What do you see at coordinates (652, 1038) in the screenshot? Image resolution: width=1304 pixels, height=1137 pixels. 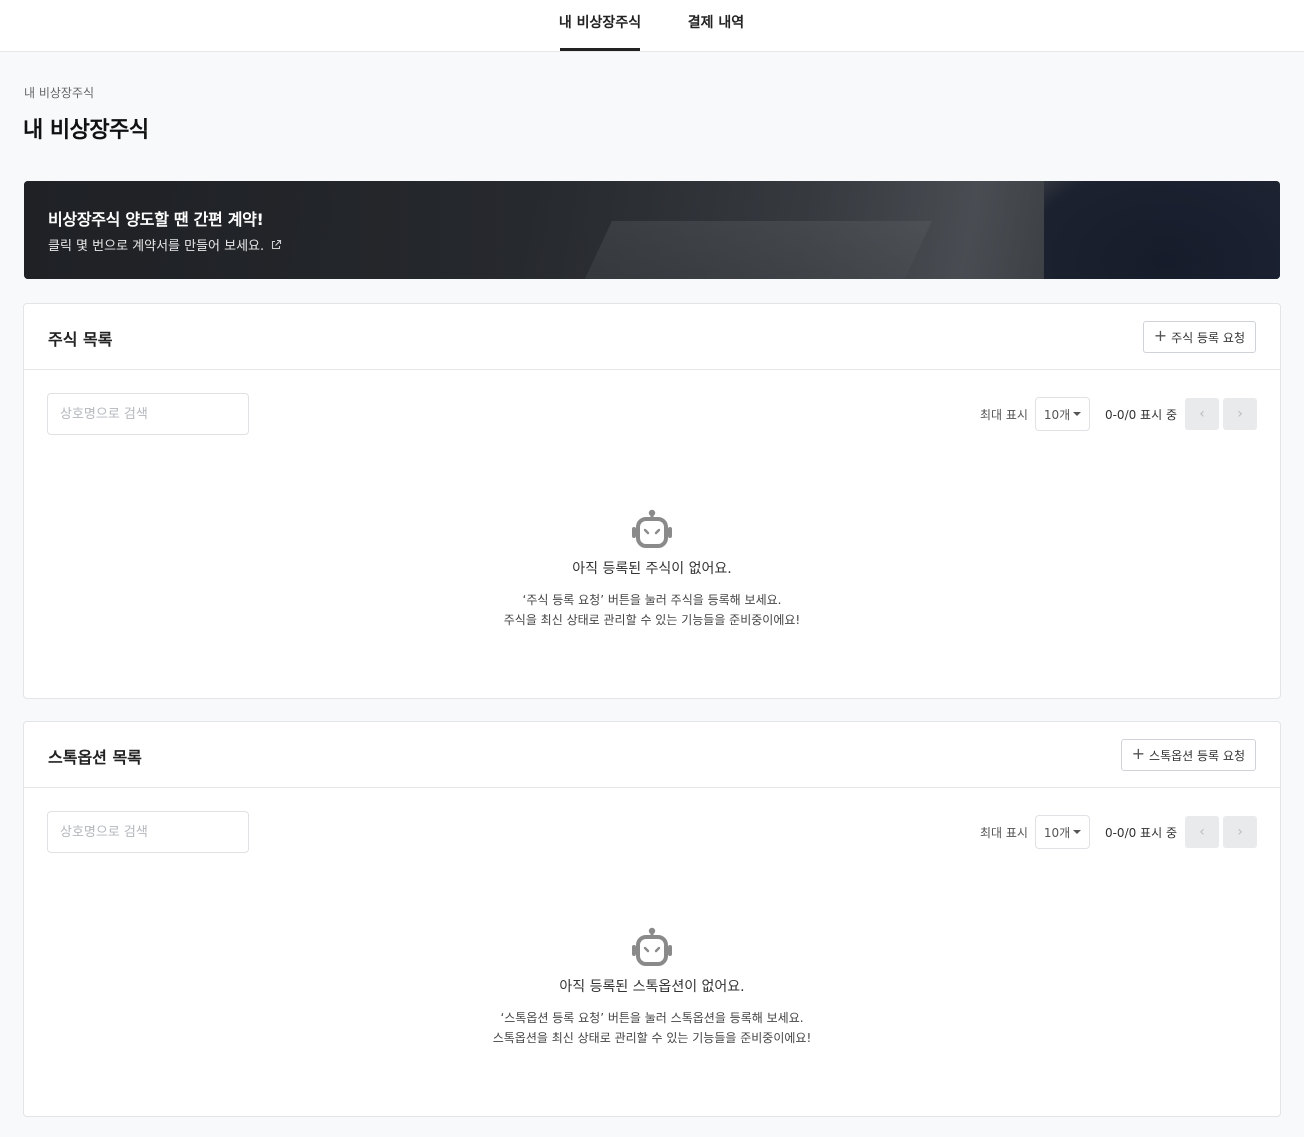 I see `empty-state-line: 스톡옵션을 최신 상태로 관리할 수 있는 기능들을 준비중이에요!` at bounding box center [652, 1038].